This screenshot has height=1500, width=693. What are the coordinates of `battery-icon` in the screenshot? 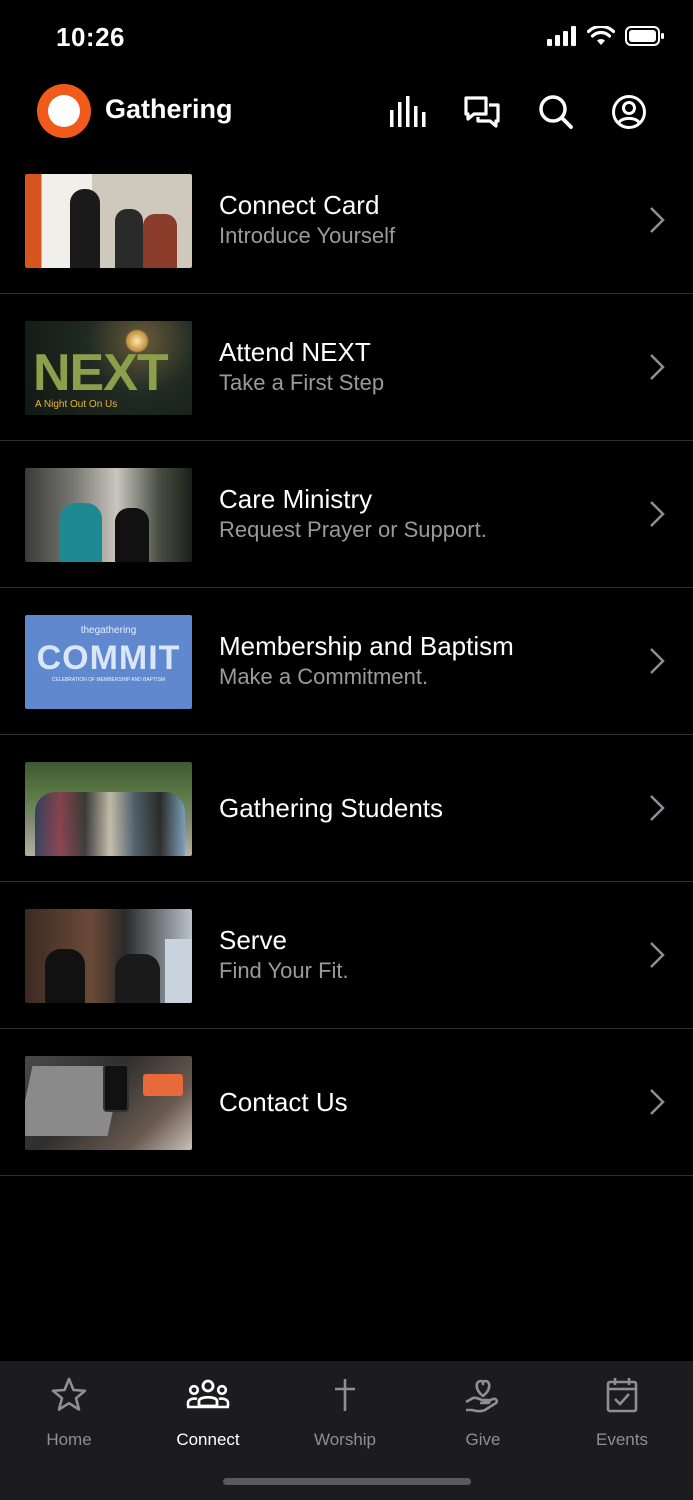 It's located at (644, 36).